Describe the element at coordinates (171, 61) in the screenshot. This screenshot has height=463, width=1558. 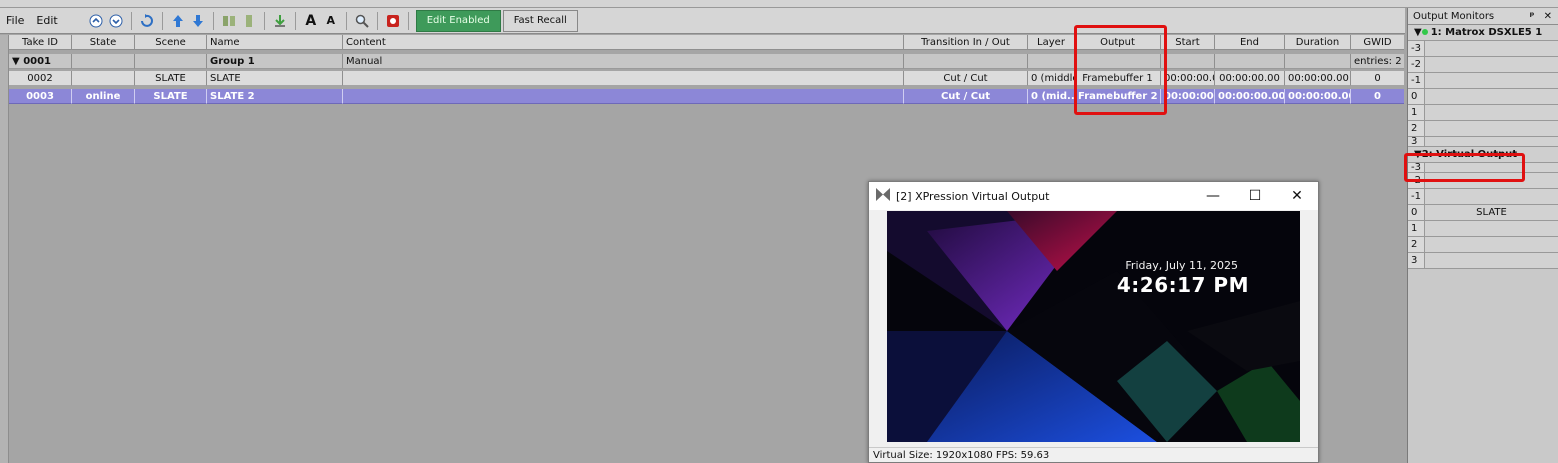
I see `group-scene-cell` at that location.